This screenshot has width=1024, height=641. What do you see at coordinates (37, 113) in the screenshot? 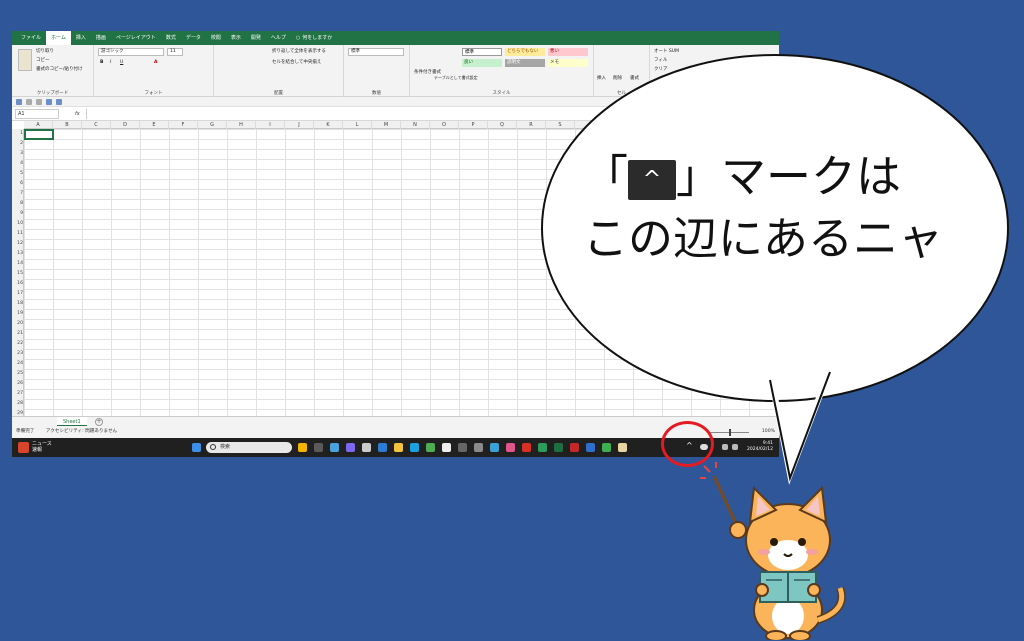
I see `name-box: A1` at bounding box center [37, 113].